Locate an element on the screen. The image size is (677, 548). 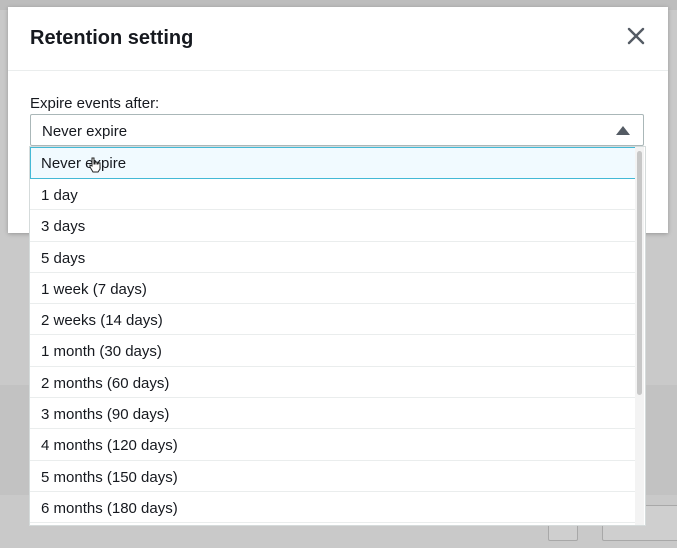
dropdown-scrollbar is located at coordinates (639, 336).